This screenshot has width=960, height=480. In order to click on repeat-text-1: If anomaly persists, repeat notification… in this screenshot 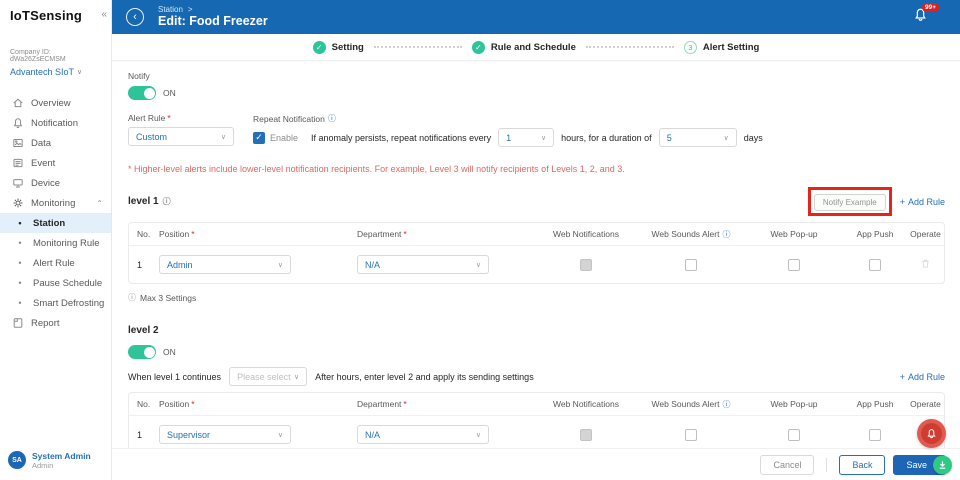, I will do `click(401, 137)`.